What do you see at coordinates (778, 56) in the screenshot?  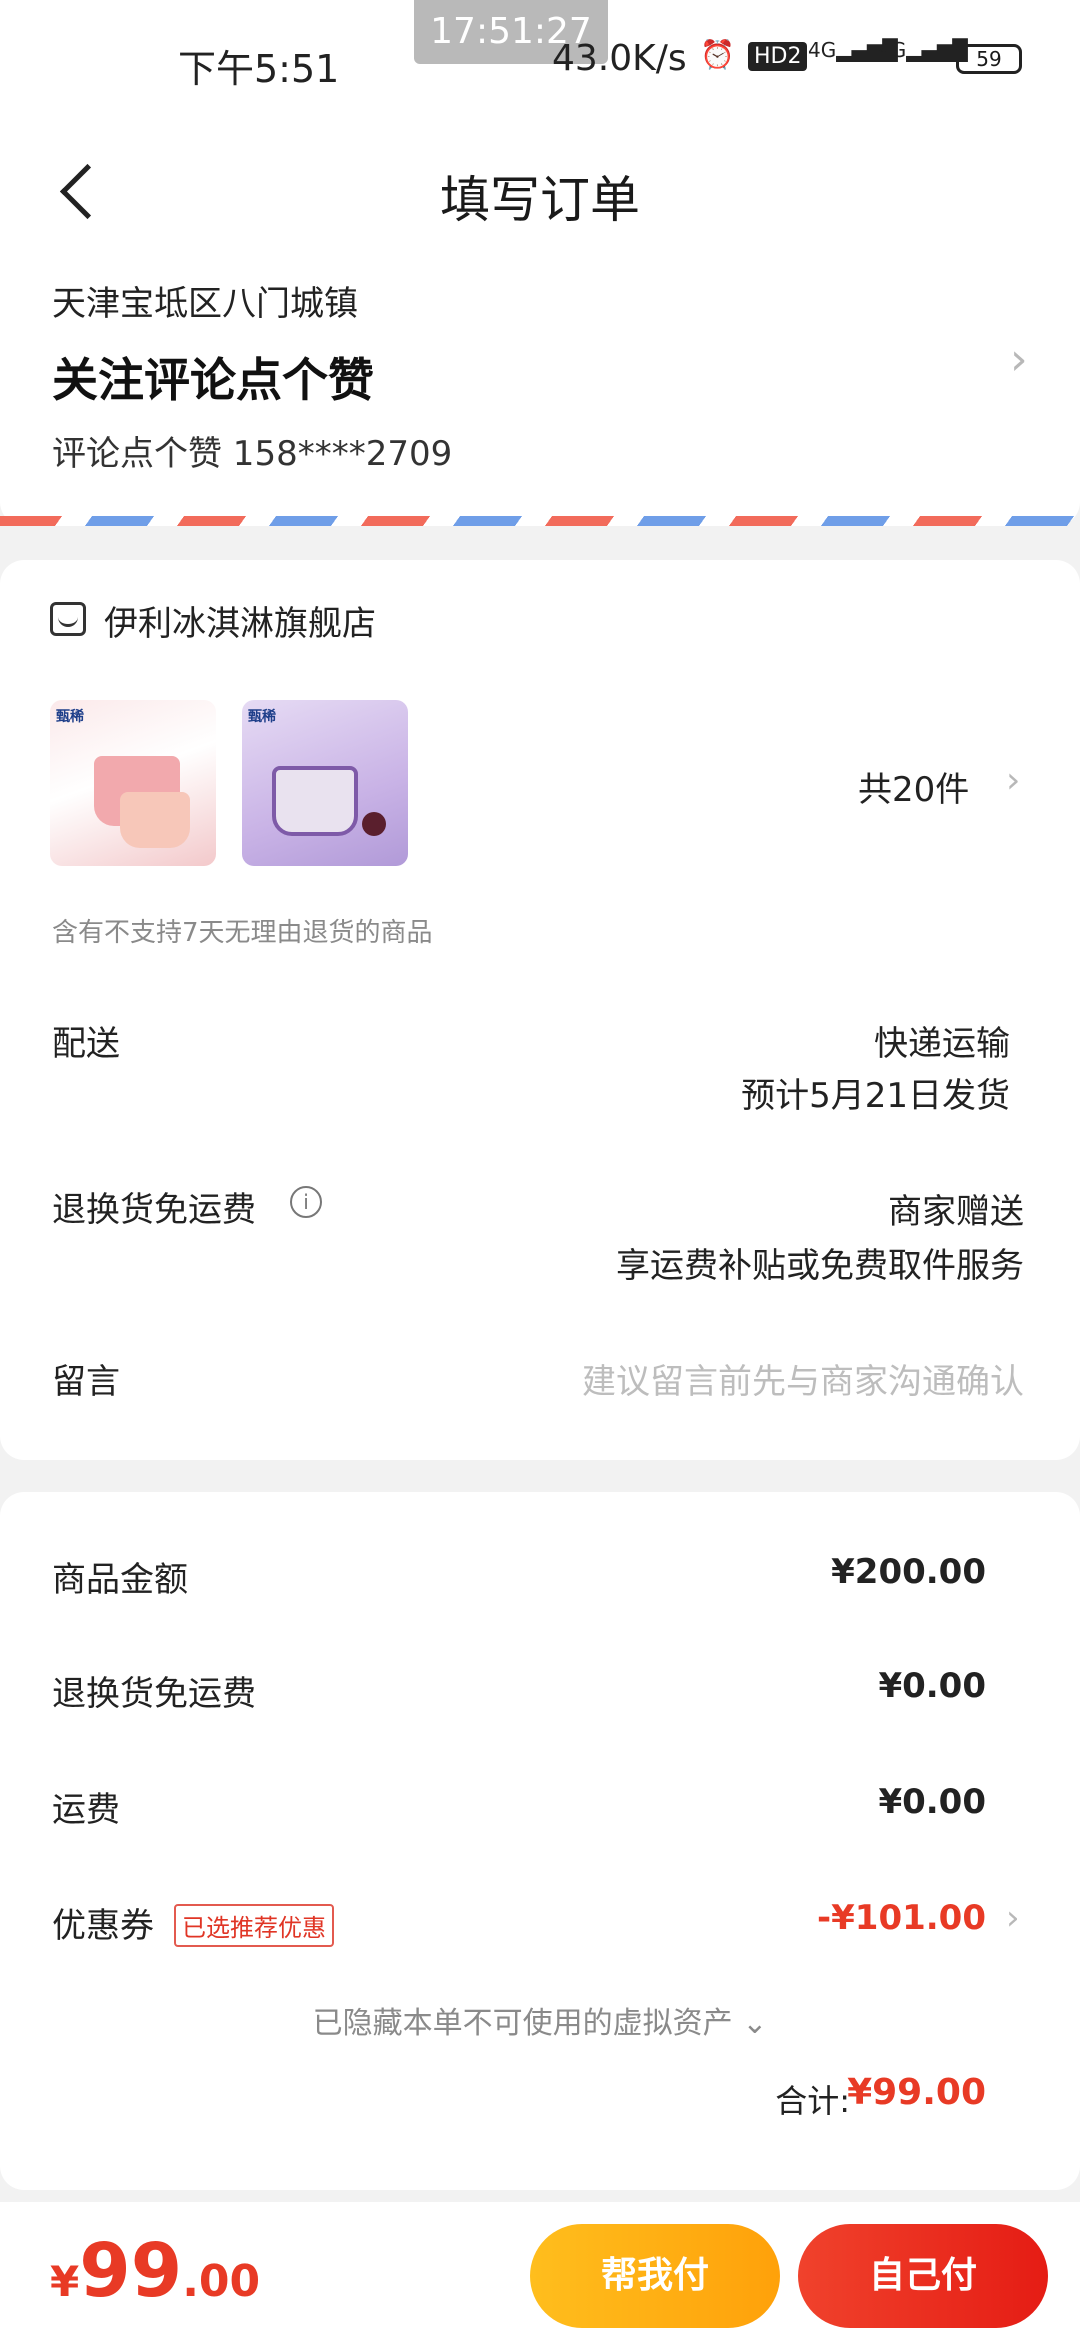 I see `hd-badge: HD2` at bounding box center [778, 56].